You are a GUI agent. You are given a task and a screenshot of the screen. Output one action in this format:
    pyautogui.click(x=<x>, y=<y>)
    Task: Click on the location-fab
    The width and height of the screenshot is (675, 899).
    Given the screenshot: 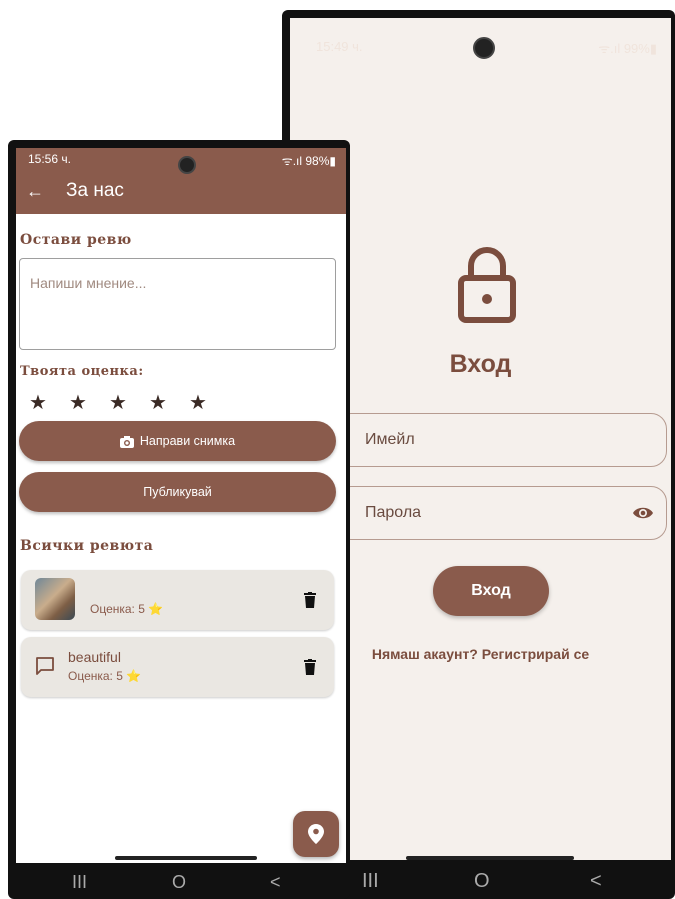 What is the action you would take?
    pyautogui.click(x=316, y=834)
    